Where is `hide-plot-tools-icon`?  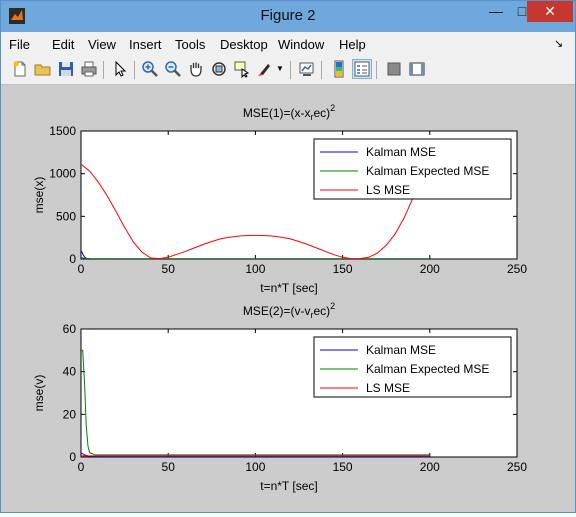 hide-plot-tools-icon is located at coordinates (394, 69).